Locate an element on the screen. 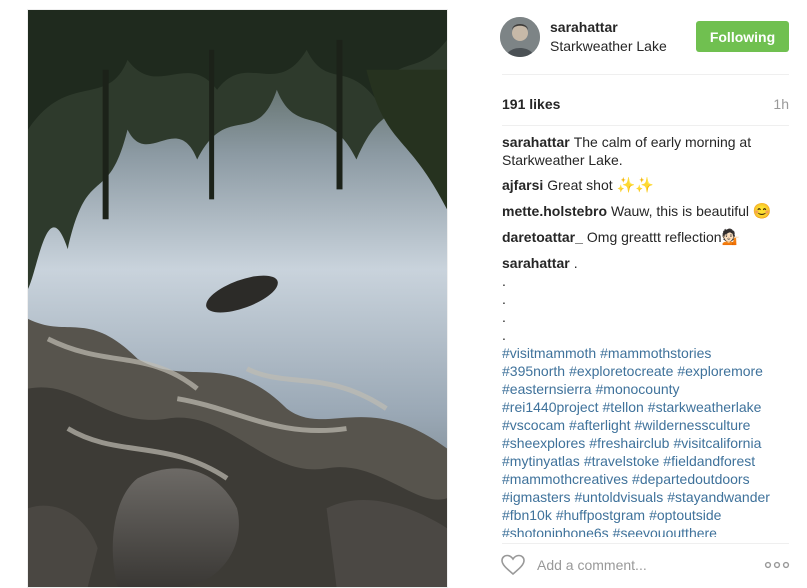  location-link: Starkweather Lake is located at coordinates (608, 46).